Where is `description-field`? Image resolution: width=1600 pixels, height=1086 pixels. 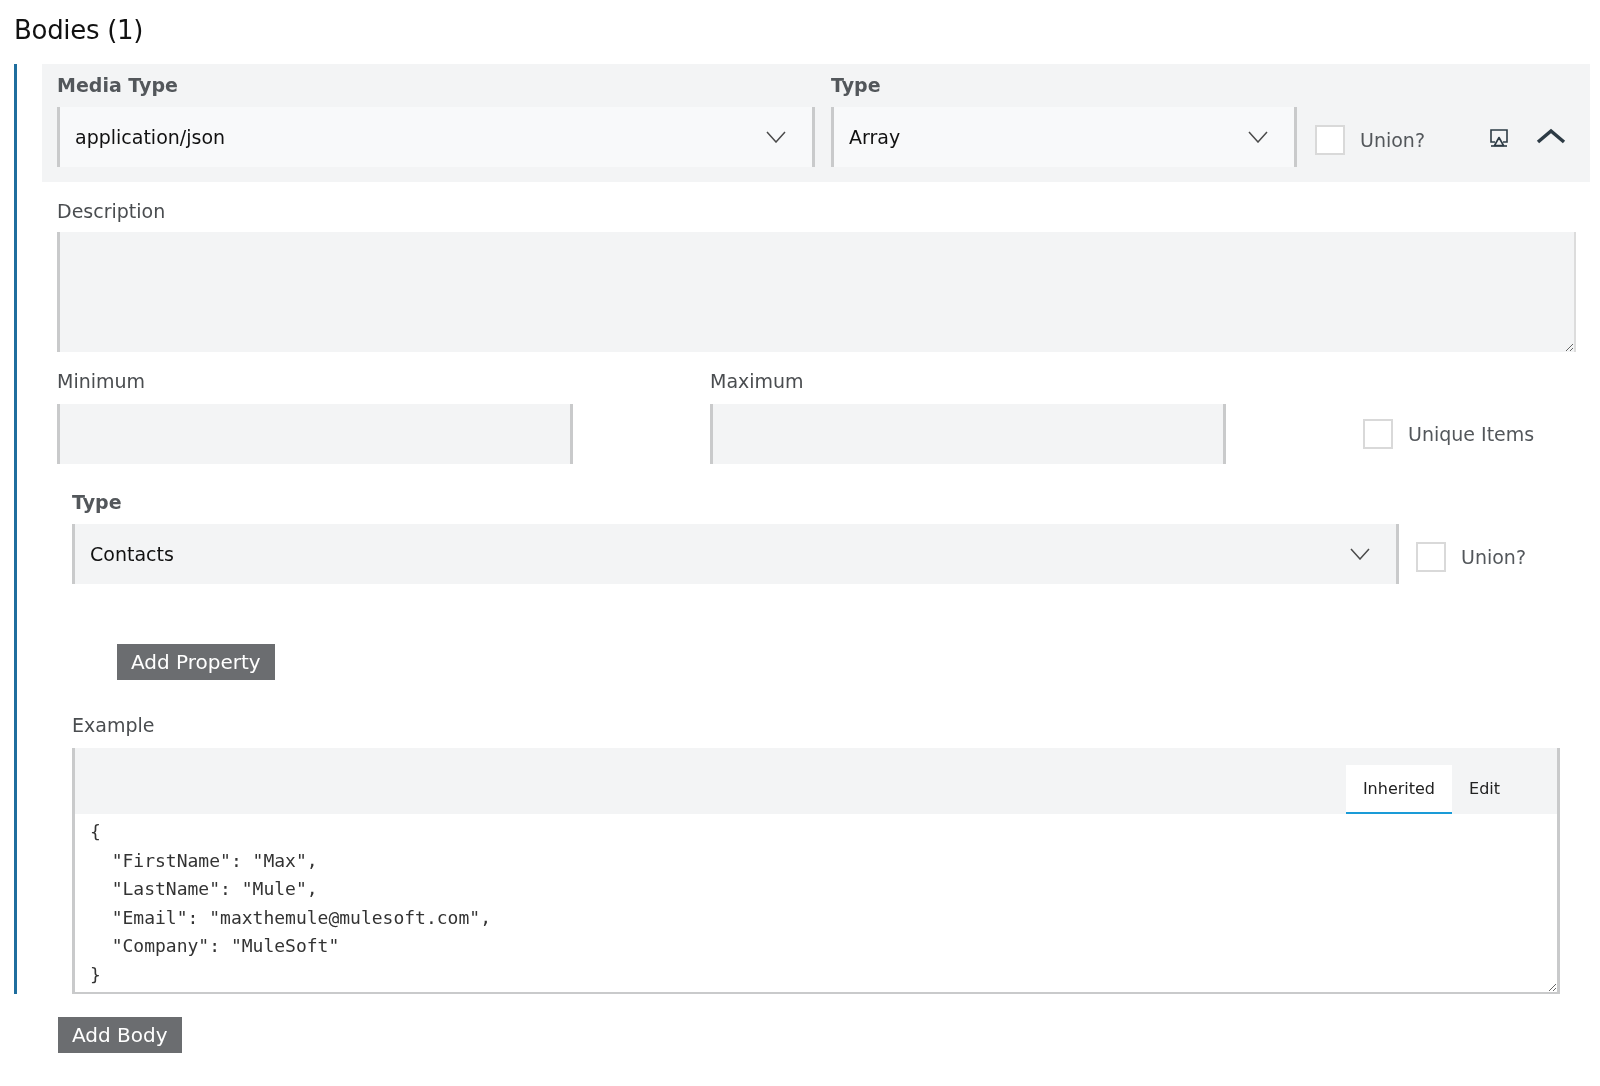
description-field is located at coordinates (816, 292).